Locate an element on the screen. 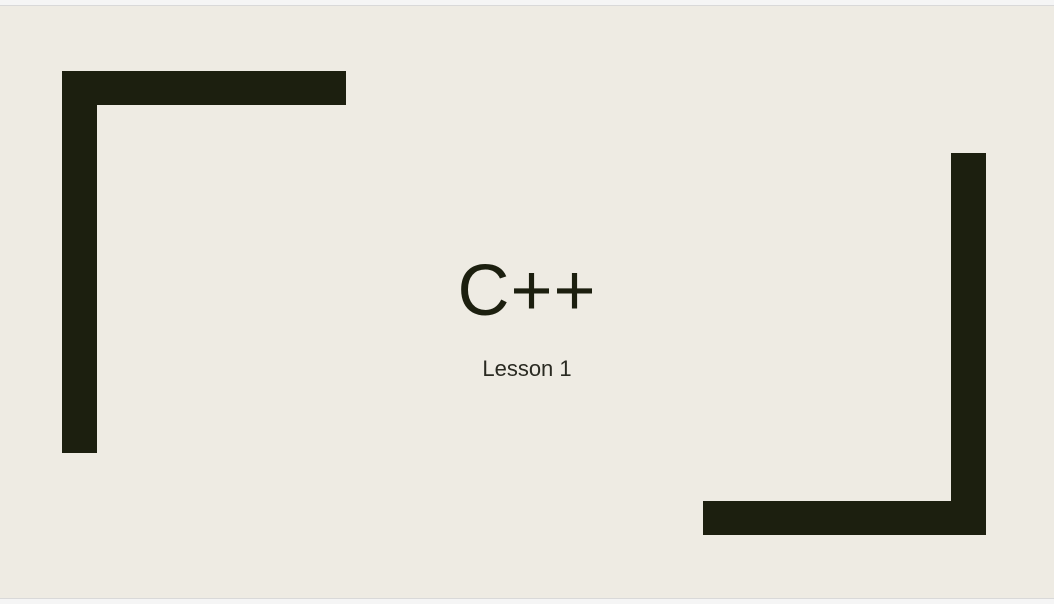  bottom-right-bracket-vertical is located at coordinates (968, 344).